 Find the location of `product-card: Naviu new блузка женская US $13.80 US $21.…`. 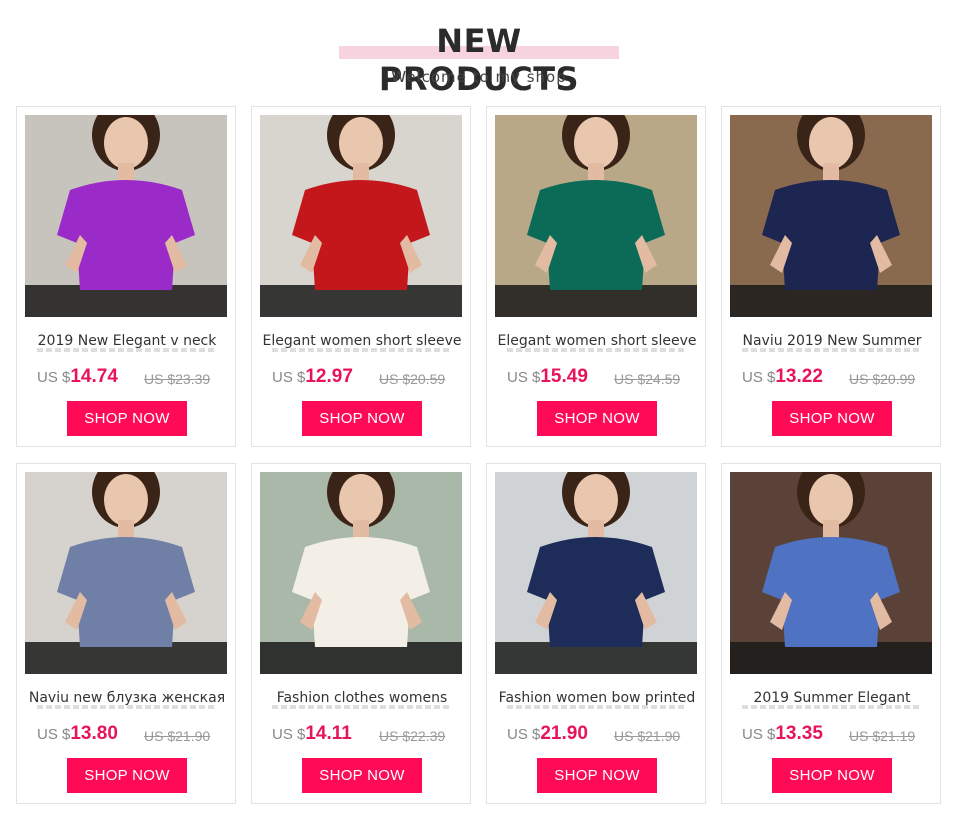

product-card: Naviu new блузка женская US $13.80 US $21.… is located at coordinates (126, 633).